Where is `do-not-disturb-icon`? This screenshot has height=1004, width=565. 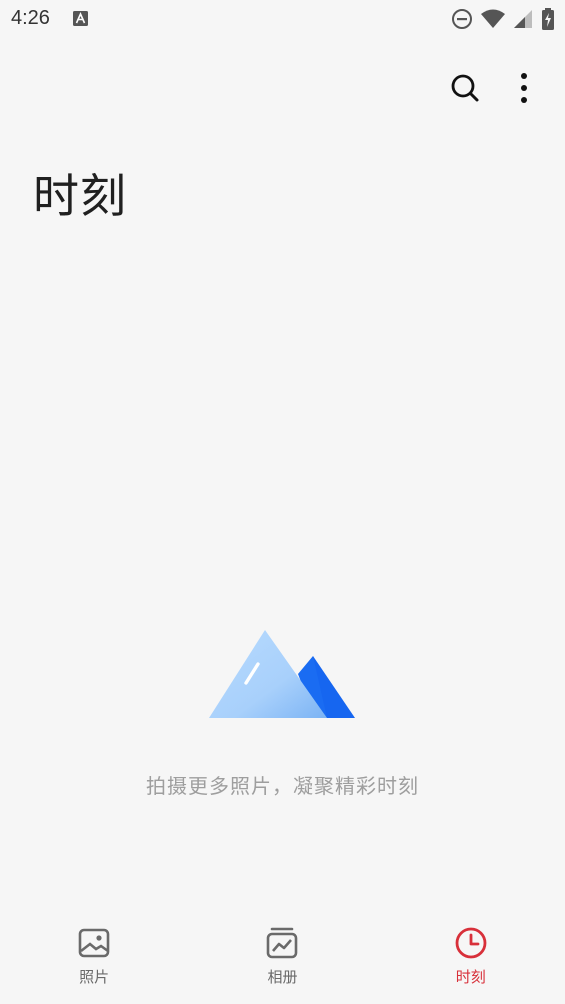 do-not-disturb-icon is located at coordinates (462, 19).